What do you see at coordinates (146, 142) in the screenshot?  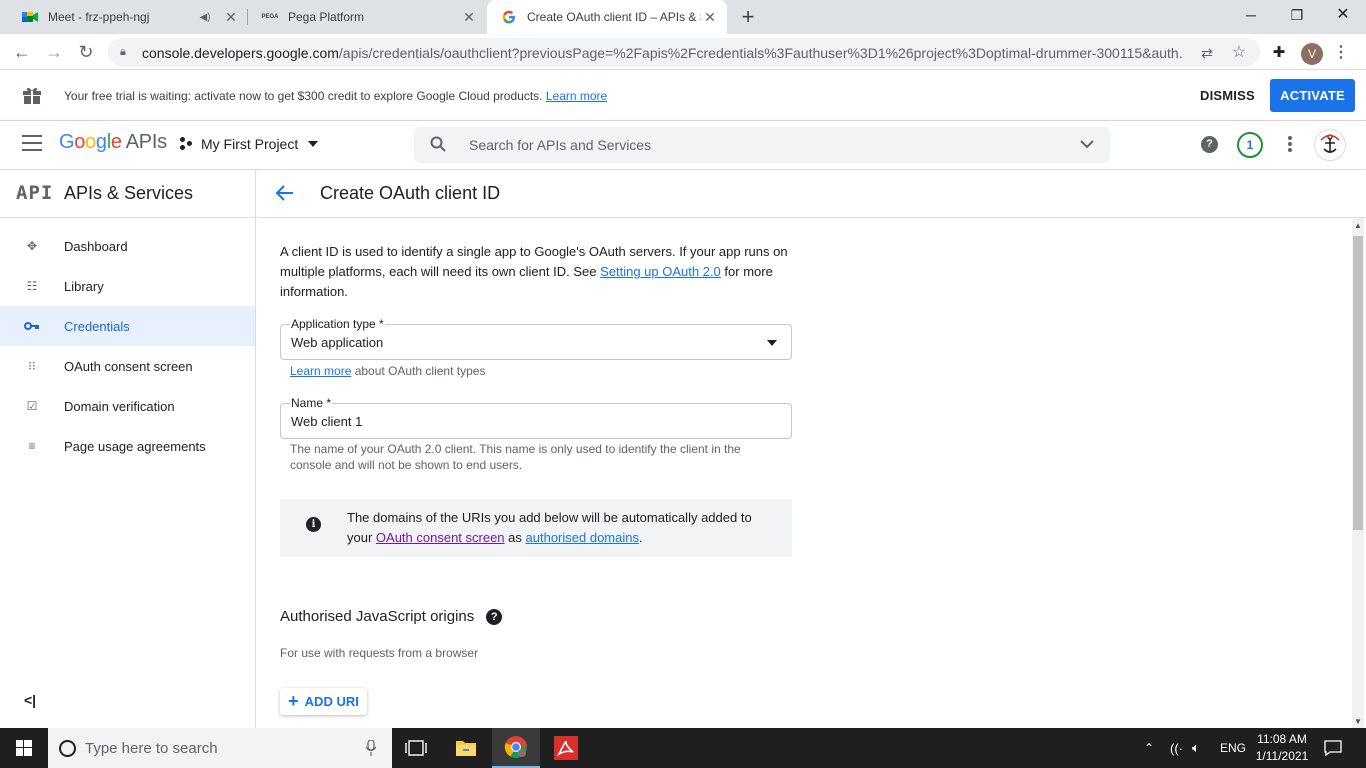 I see `logo-apis: APIs` at bounding box center [146, 142].